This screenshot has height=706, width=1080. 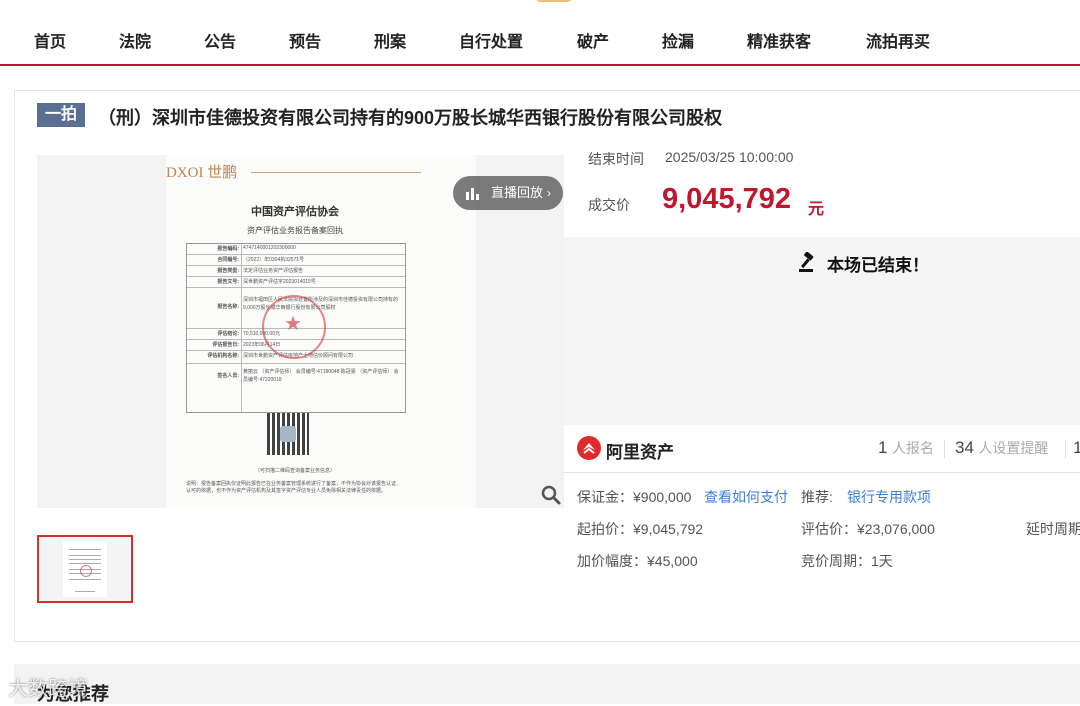 I want to click on auction-round-badge: 一拍, so click(x=61, y=115).